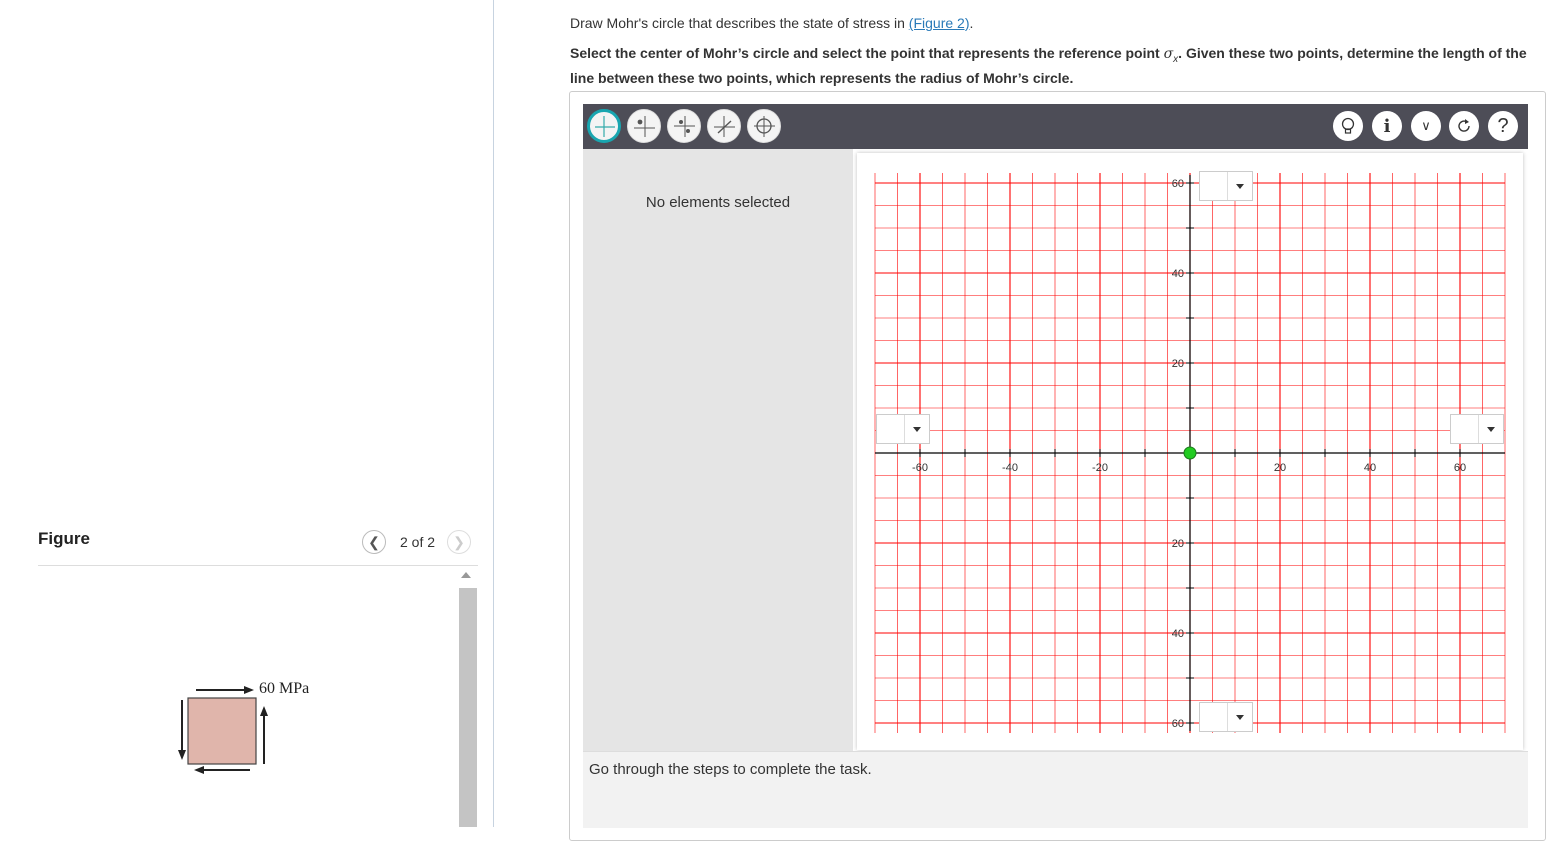 The width and height of the screenshot is (1547, 841). I want to click on figure-counter: 2 of 2, so click(418, 542).